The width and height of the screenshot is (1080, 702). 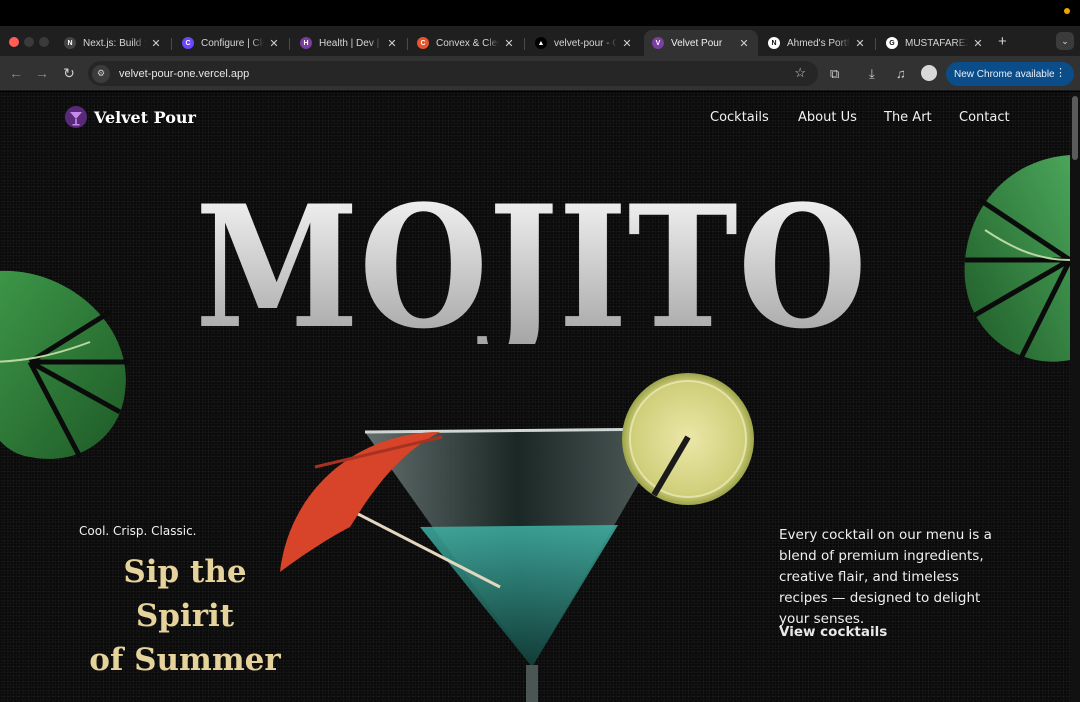 I want to click on tab-5: ▲ velvet-pour - O ✕, so click(x=584, y=43).